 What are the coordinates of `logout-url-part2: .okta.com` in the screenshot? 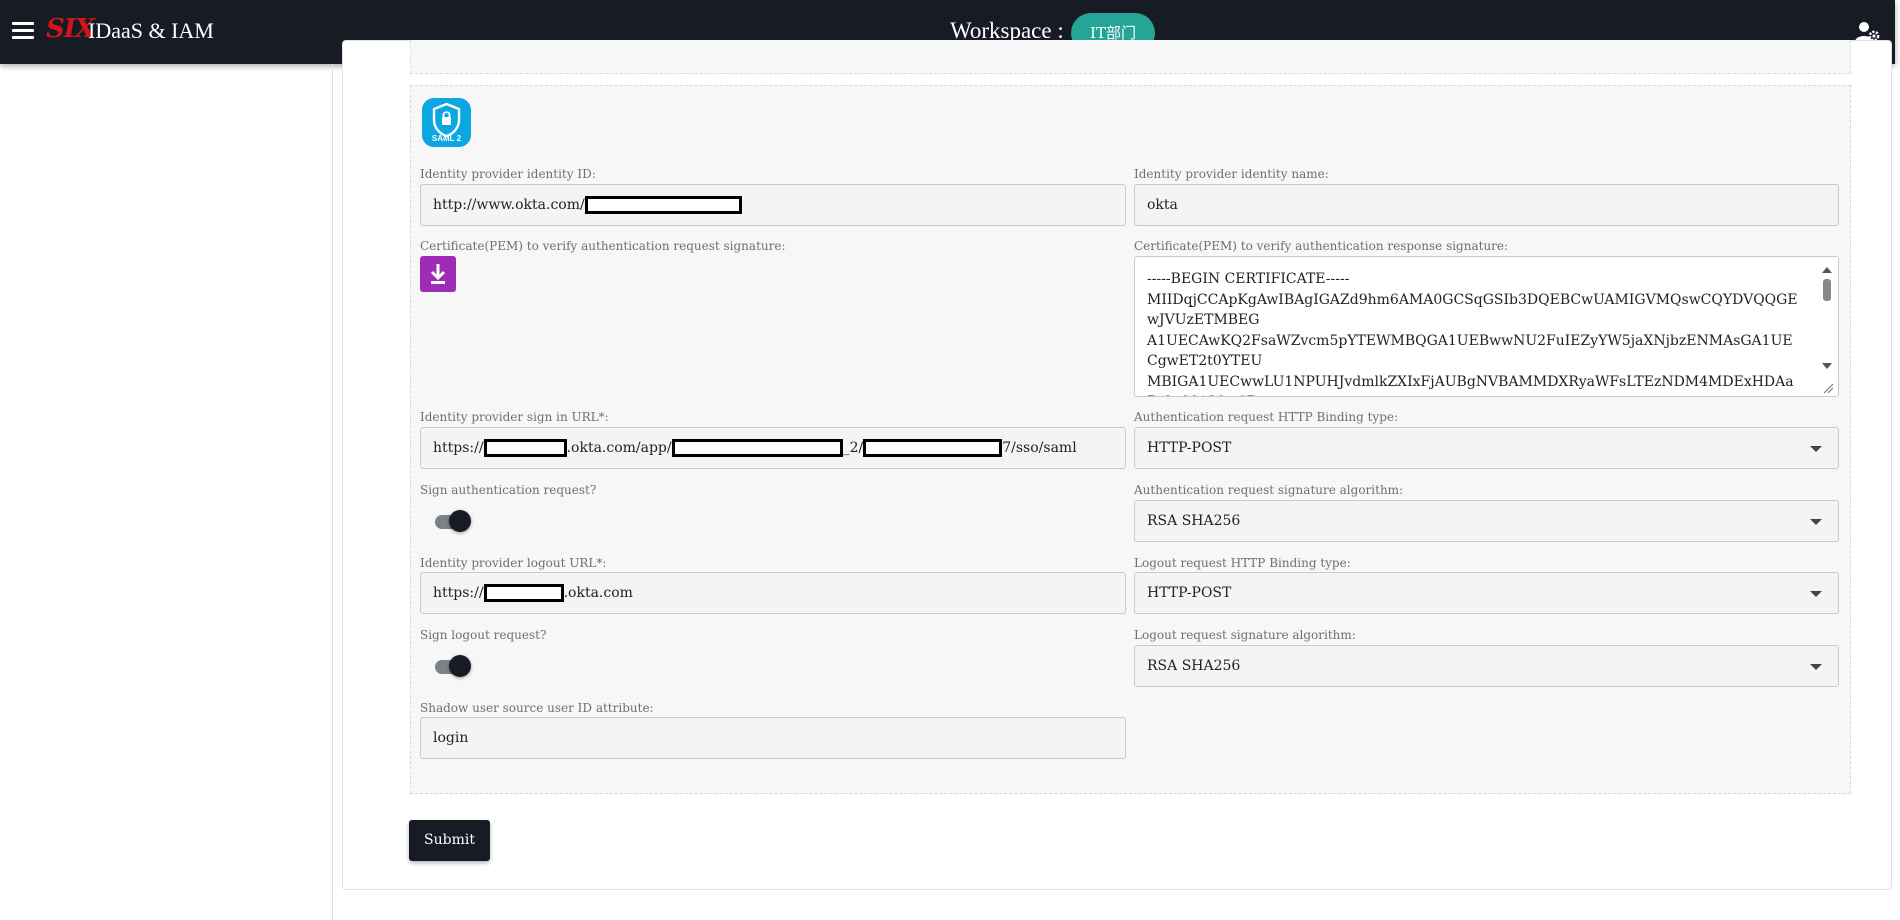 It's located at (598, 593).